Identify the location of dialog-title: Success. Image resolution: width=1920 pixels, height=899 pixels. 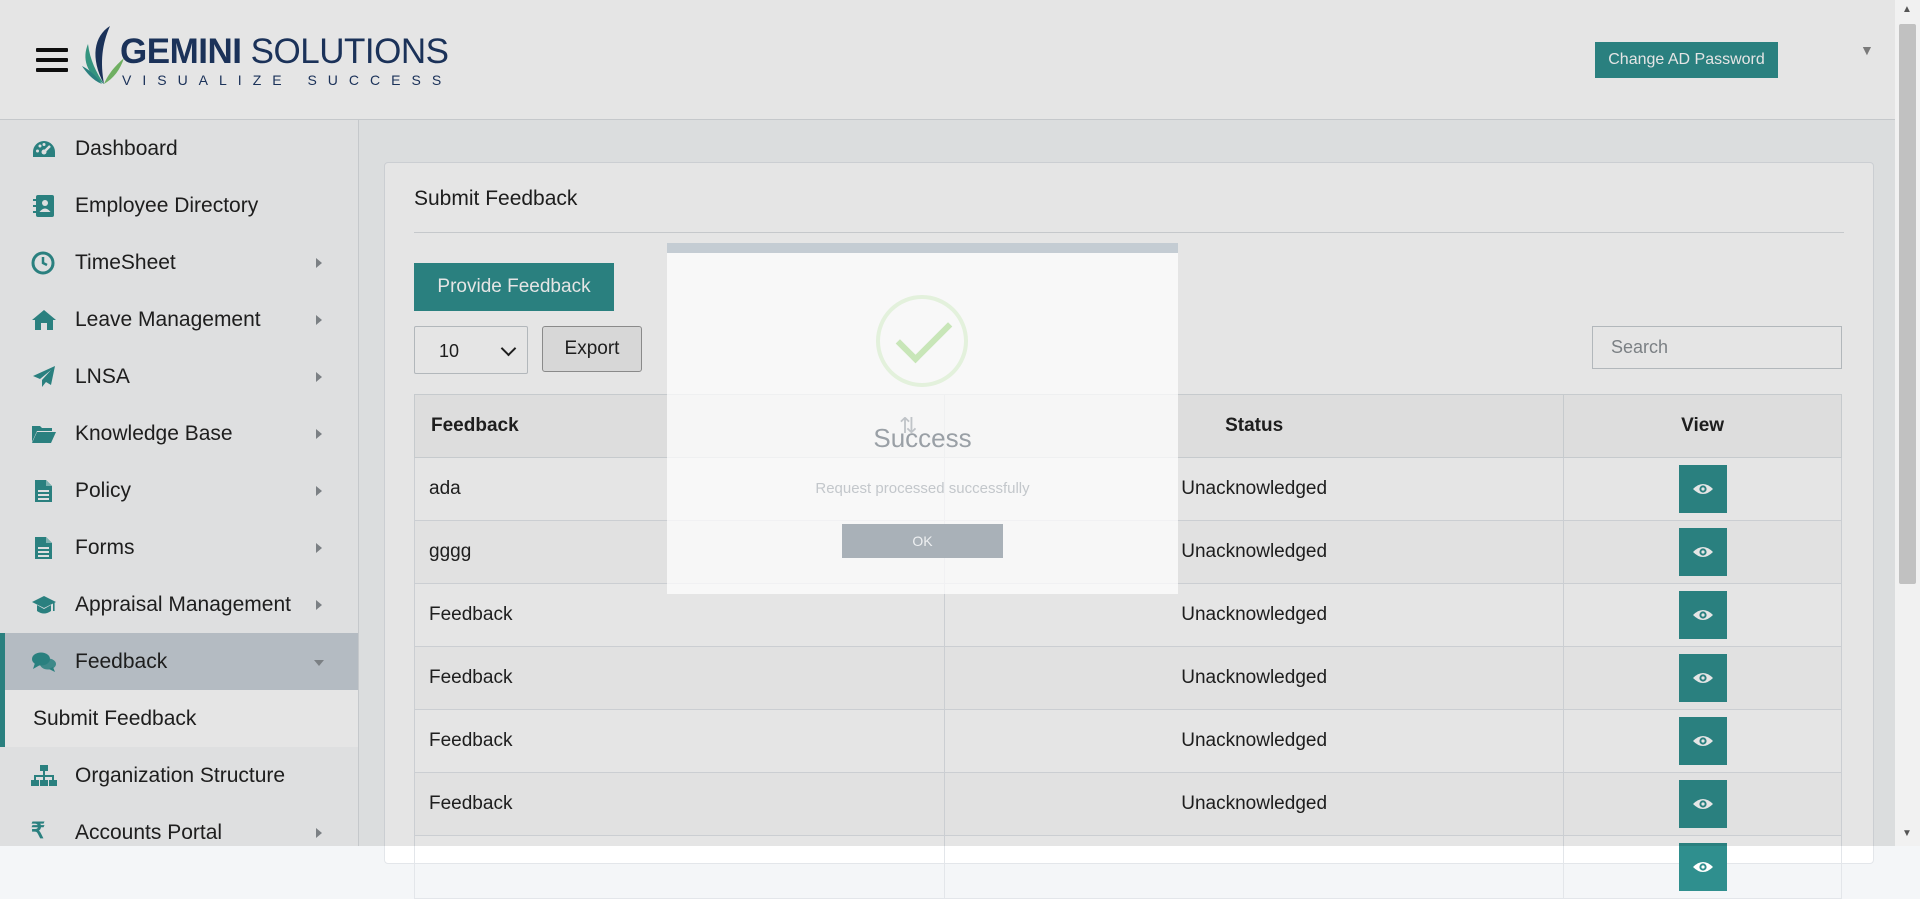
(922, 438).